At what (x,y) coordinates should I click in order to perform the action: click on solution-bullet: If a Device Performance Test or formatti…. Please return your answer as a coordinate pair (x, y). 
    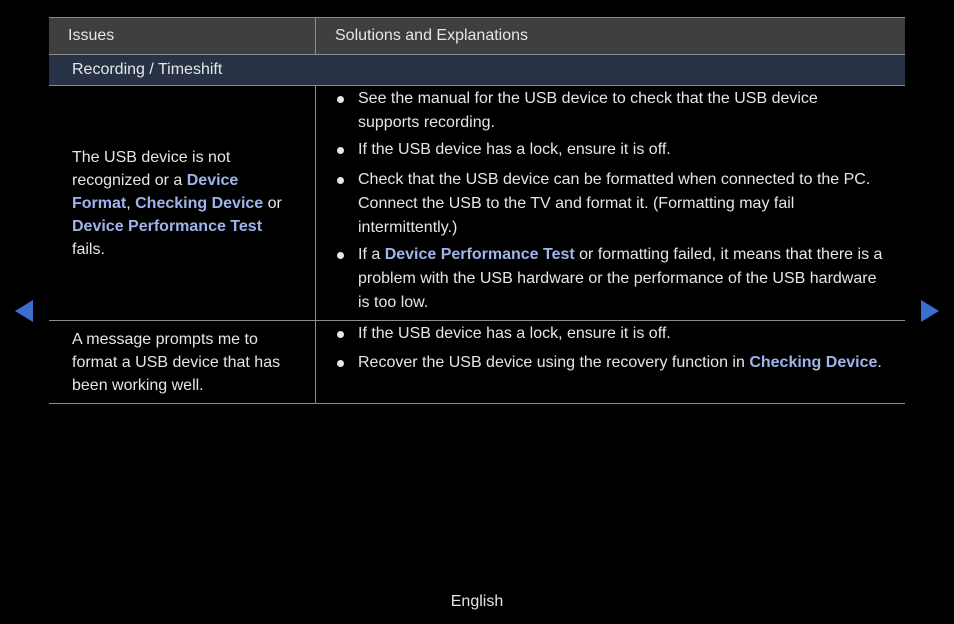
    Looking at the image, I should click on (609, 279).